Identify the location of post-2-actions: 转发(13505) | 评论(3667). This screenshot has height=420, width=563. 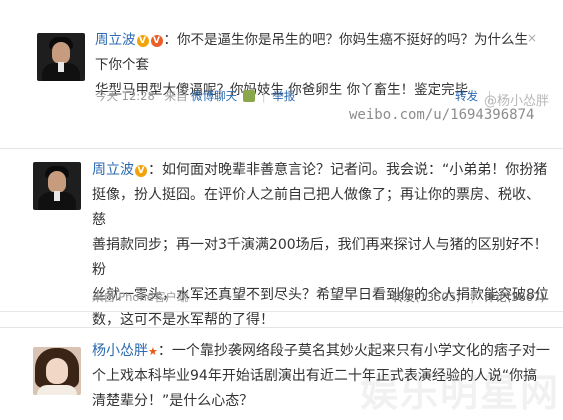
(468, 297).